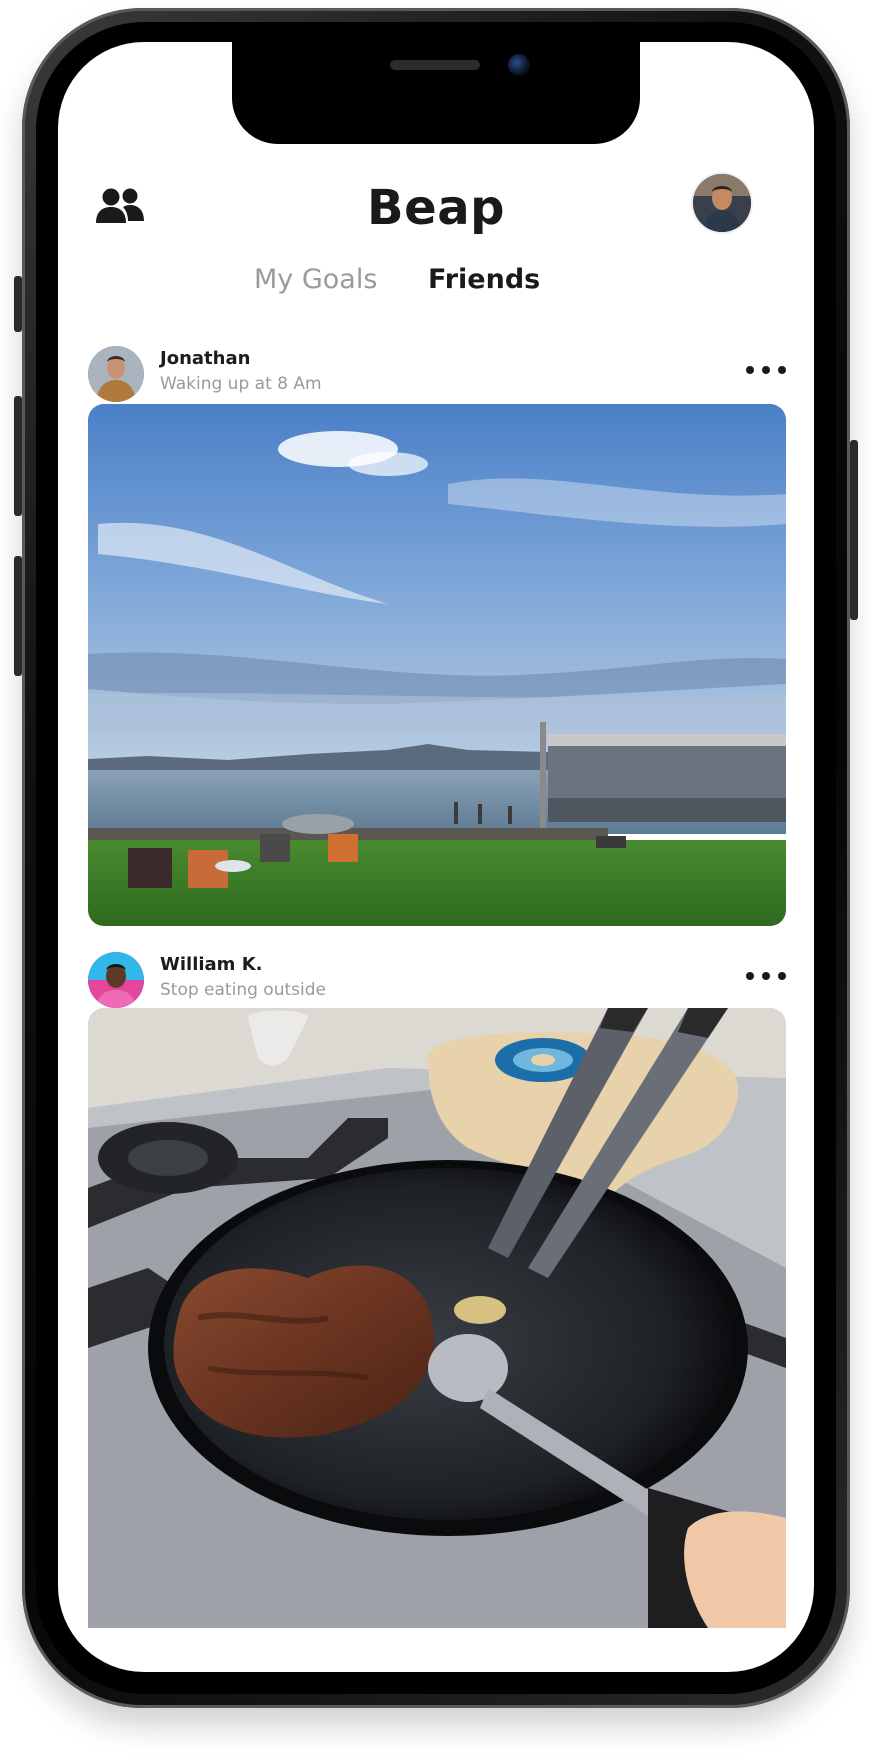  Describe the element at coordinates (436, 207) in the screenshot. I see `app-header: Beap` at that location.